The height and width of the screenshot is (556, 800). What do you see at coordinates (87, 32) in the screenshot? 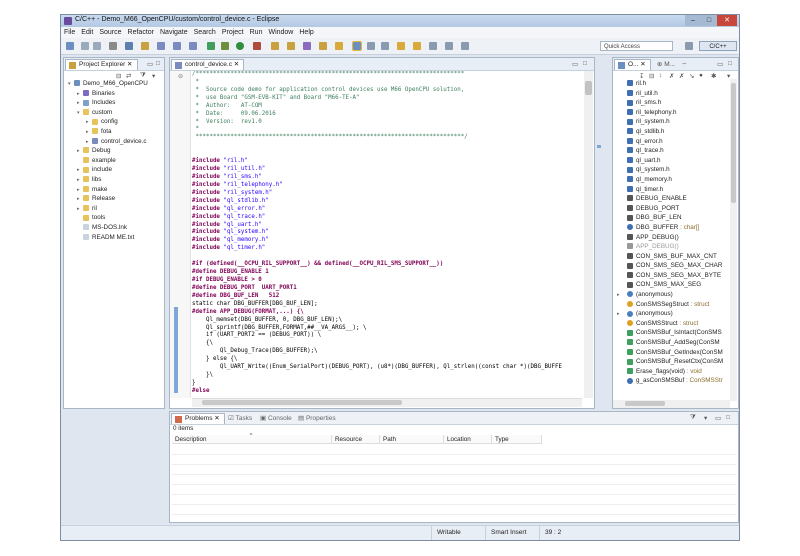
I see `menu-edit: Edit` at bounding box center [87, 32].